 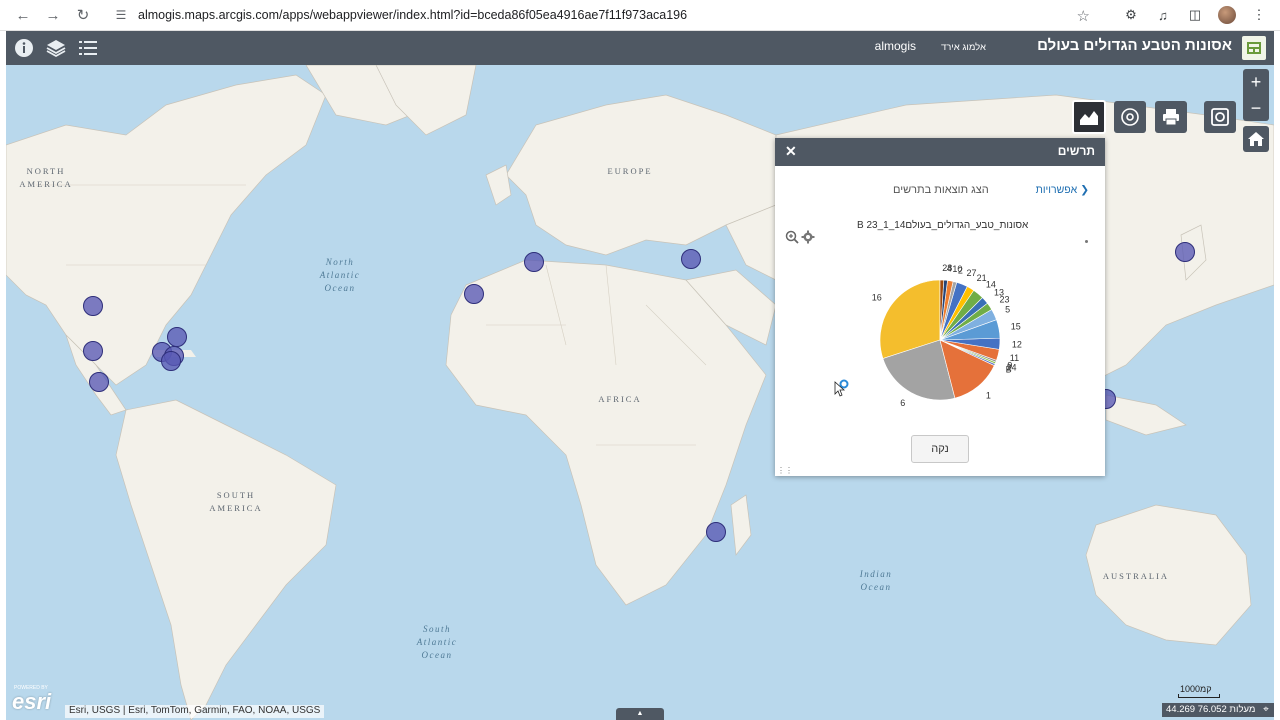 What do you see at coordinates (236, 501) in the screenshot?
I see `label-south-america: SOUTH AMERICA` at bounding box center [236, 501].